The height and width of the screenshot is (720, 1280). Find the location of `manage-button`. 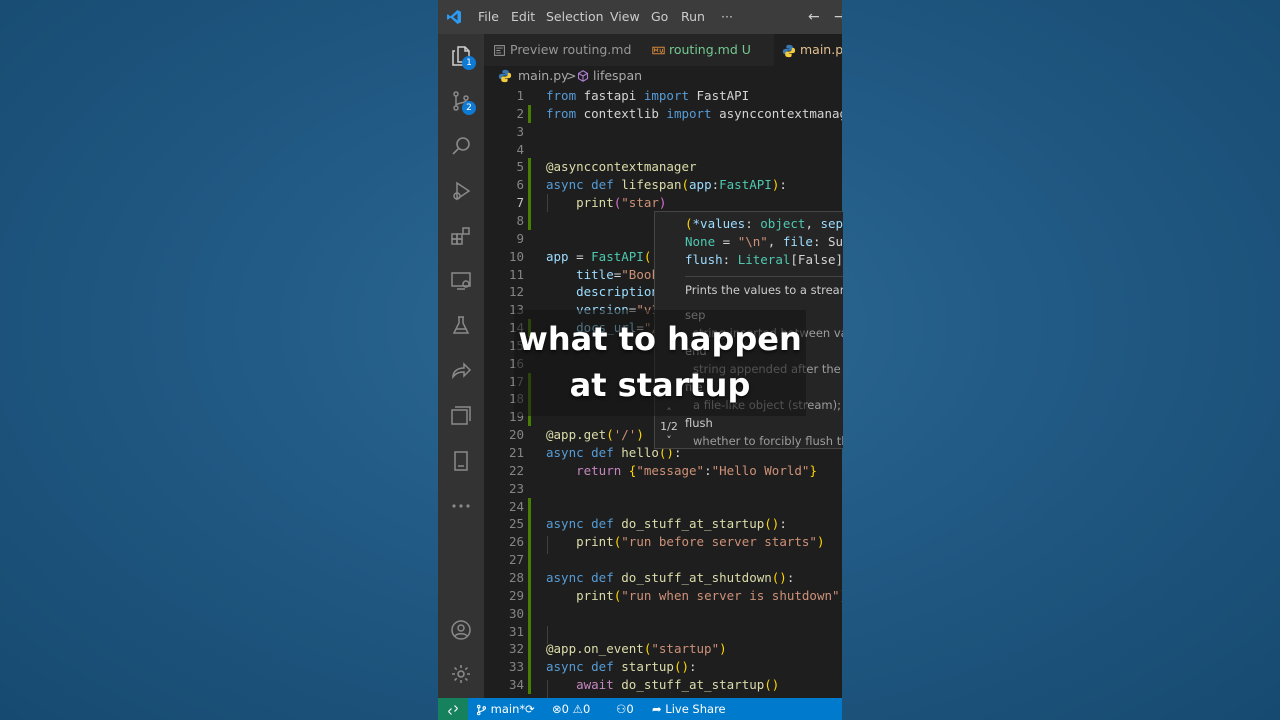

manage-button is located at coordinates (461, 674).